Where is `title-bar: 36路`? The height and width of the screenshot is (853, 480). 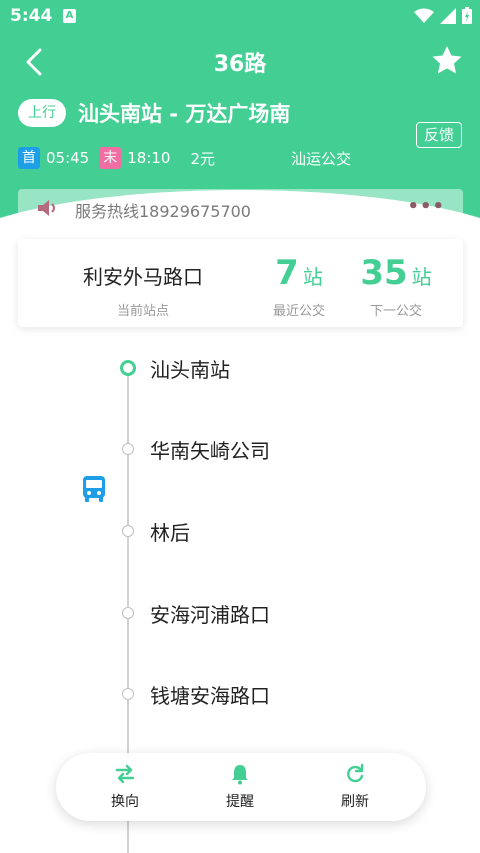
title-bar: 36路 is located at coordinates (240, 62).